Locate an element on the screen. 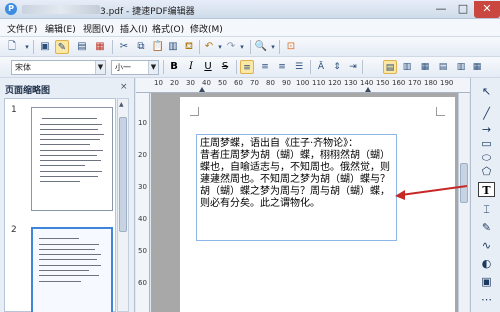 Image resolution: width=500 pixels, height=312 pixels. menu-file: 文件(F) is located at coordinates (22, 28).